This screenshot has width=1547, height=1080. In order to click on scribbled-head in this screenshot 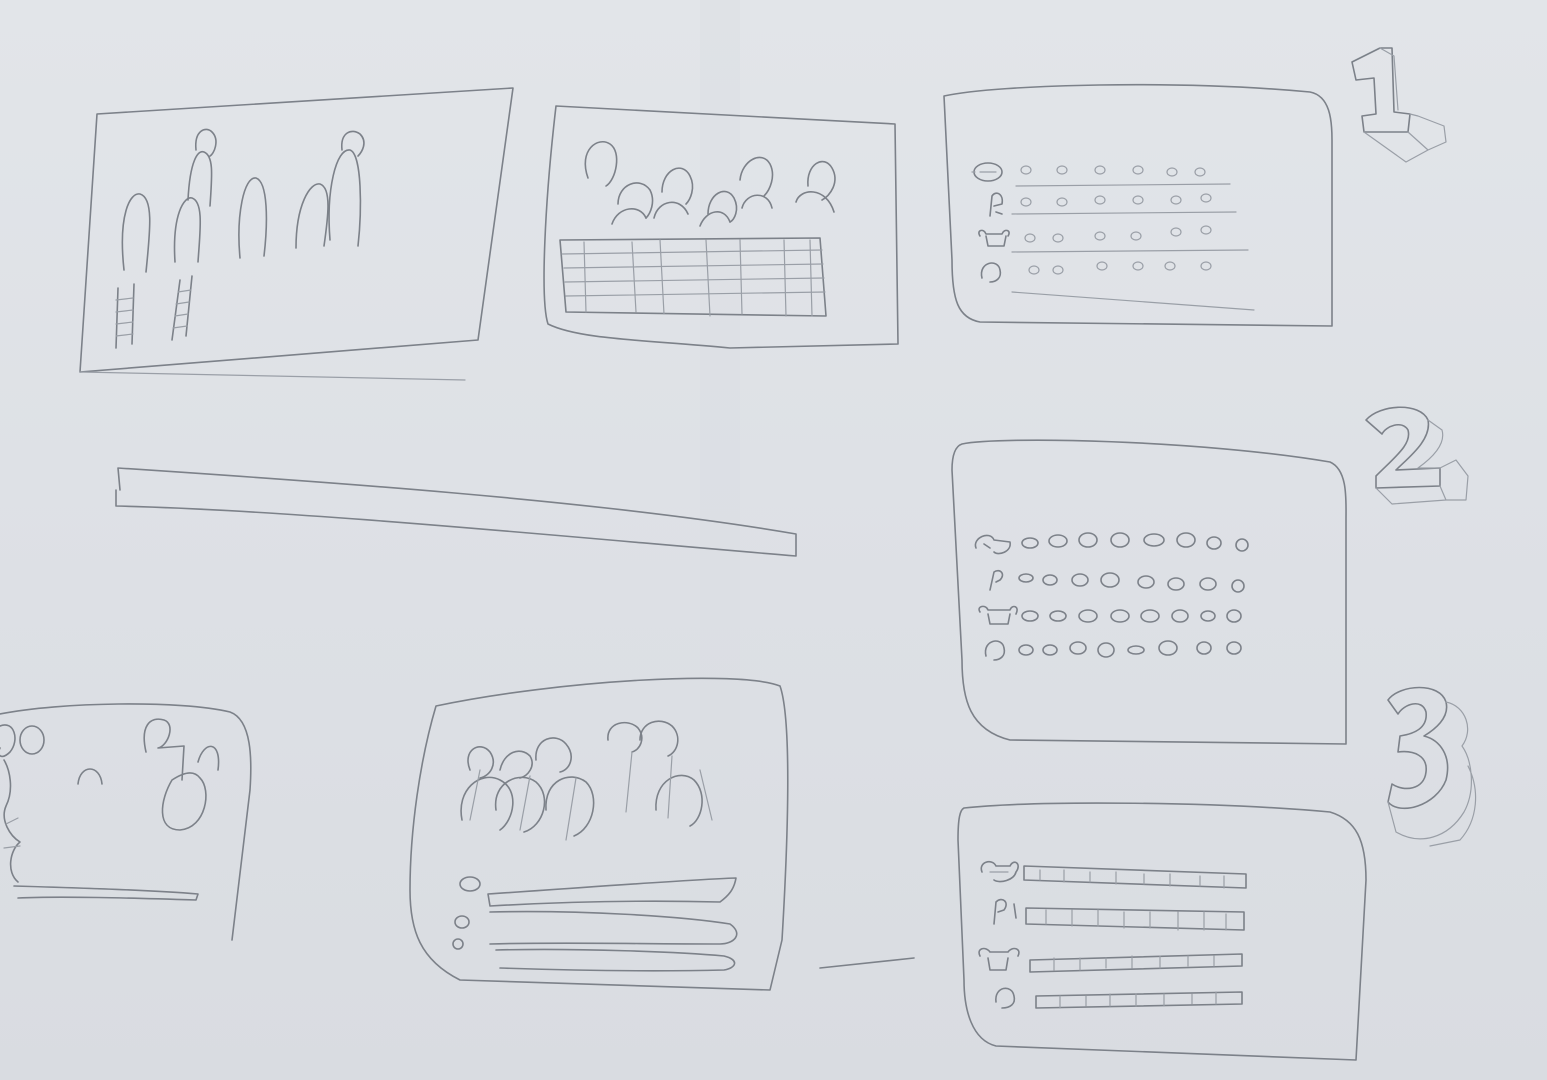, I will do `click(110, 800)`.